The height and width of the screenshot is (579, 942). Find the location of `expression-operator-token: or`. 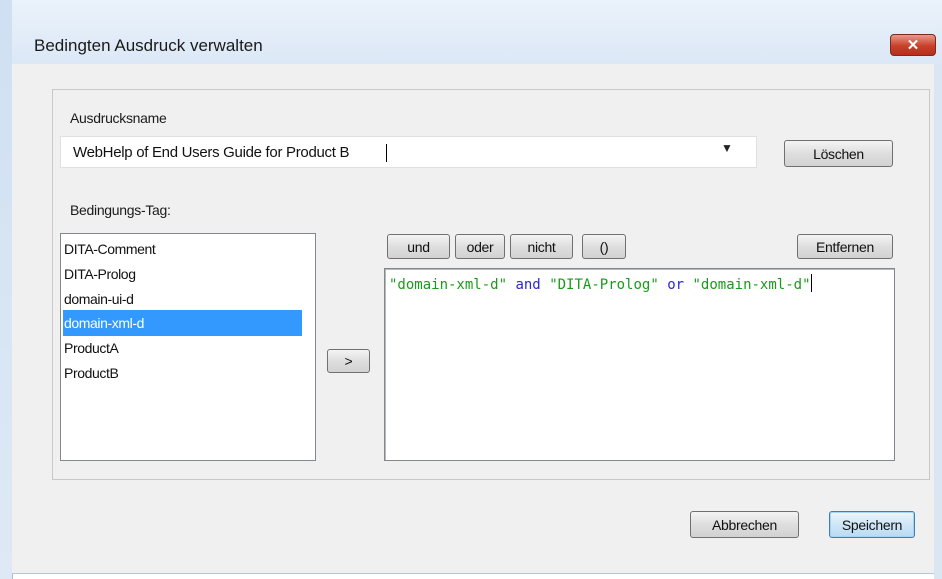

expression-operator-token: or is located at coordinates (676, 285).